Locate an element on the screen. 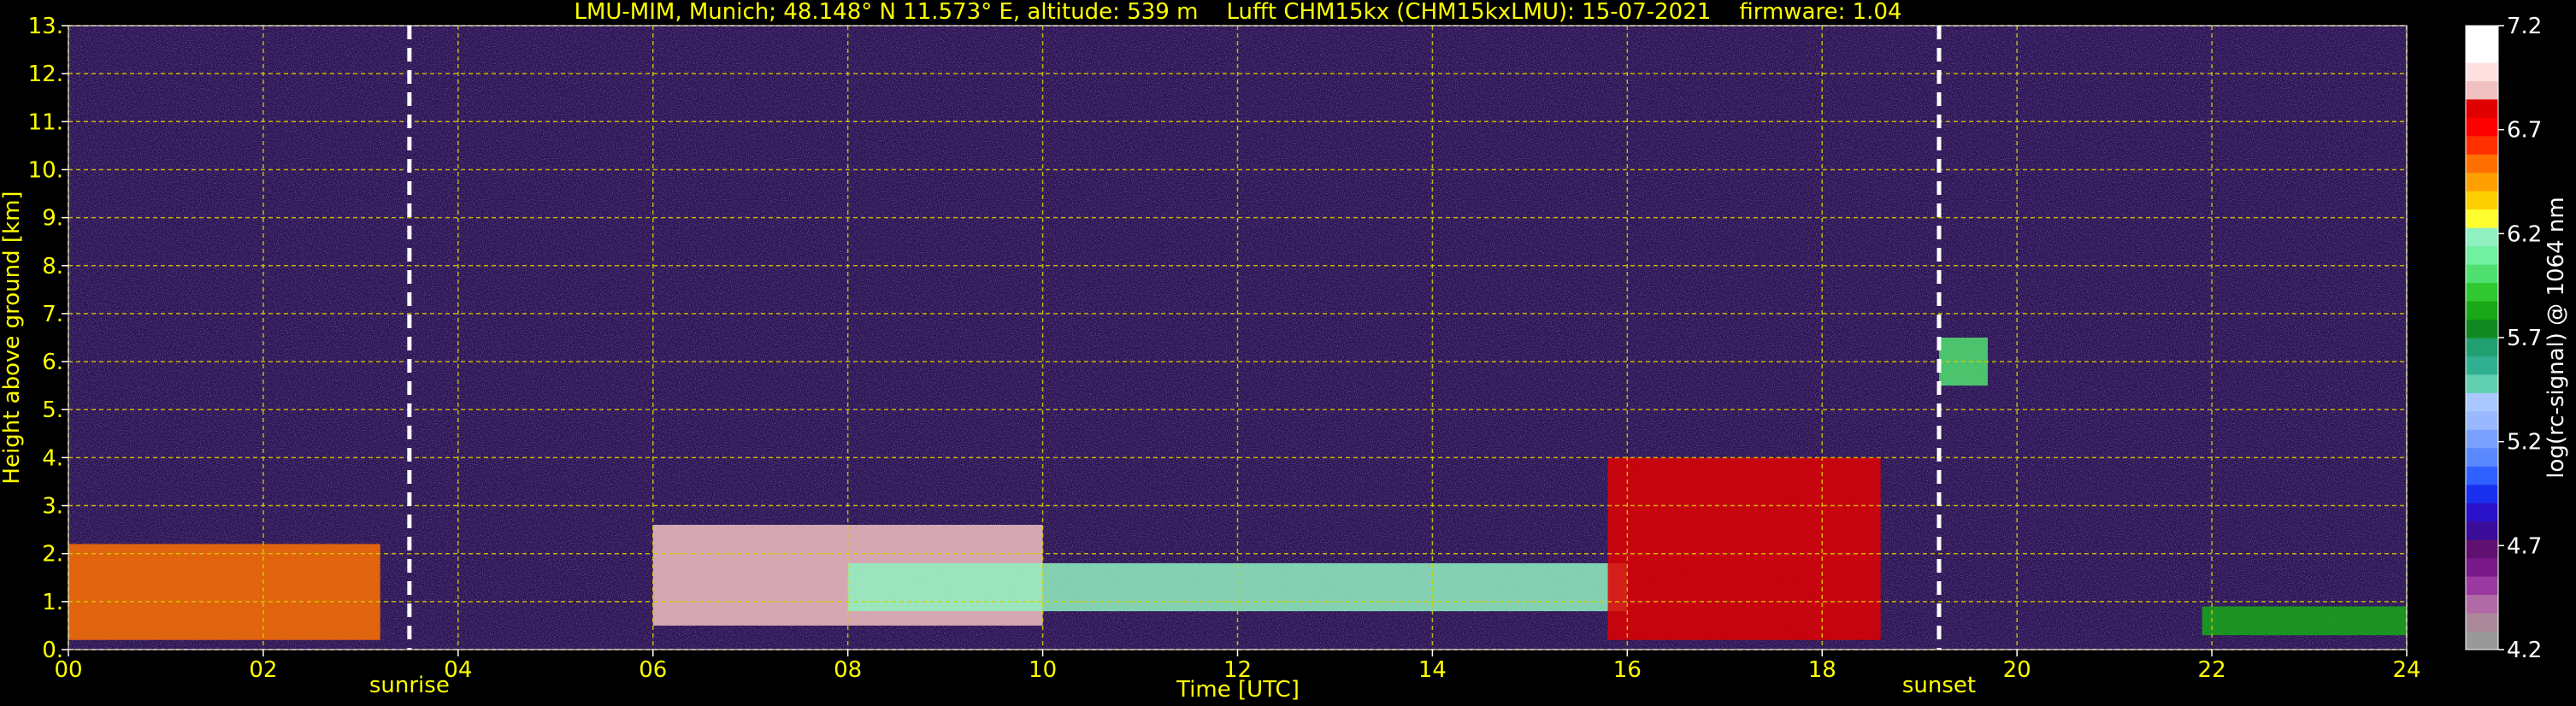 Image resolution: width=2576 pixels, height=706 pixels. colorbar-ticks: 7.2 6.7 6.2 5.7 5.2 4.7 4.2 is located at coordinates (2520, 338).